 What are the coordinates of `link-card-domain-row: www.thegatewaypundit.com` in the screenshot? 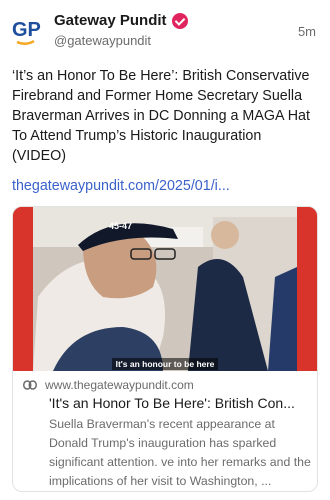 It's located at (167, 385).